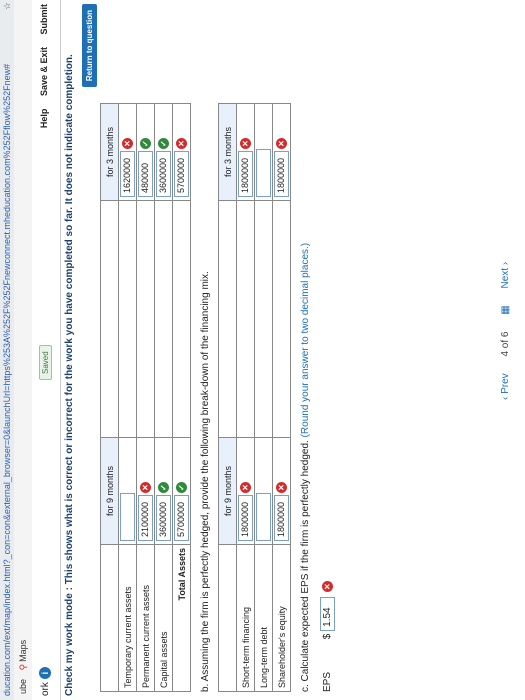  I want to click on help-link: Help, so click(44, 119).